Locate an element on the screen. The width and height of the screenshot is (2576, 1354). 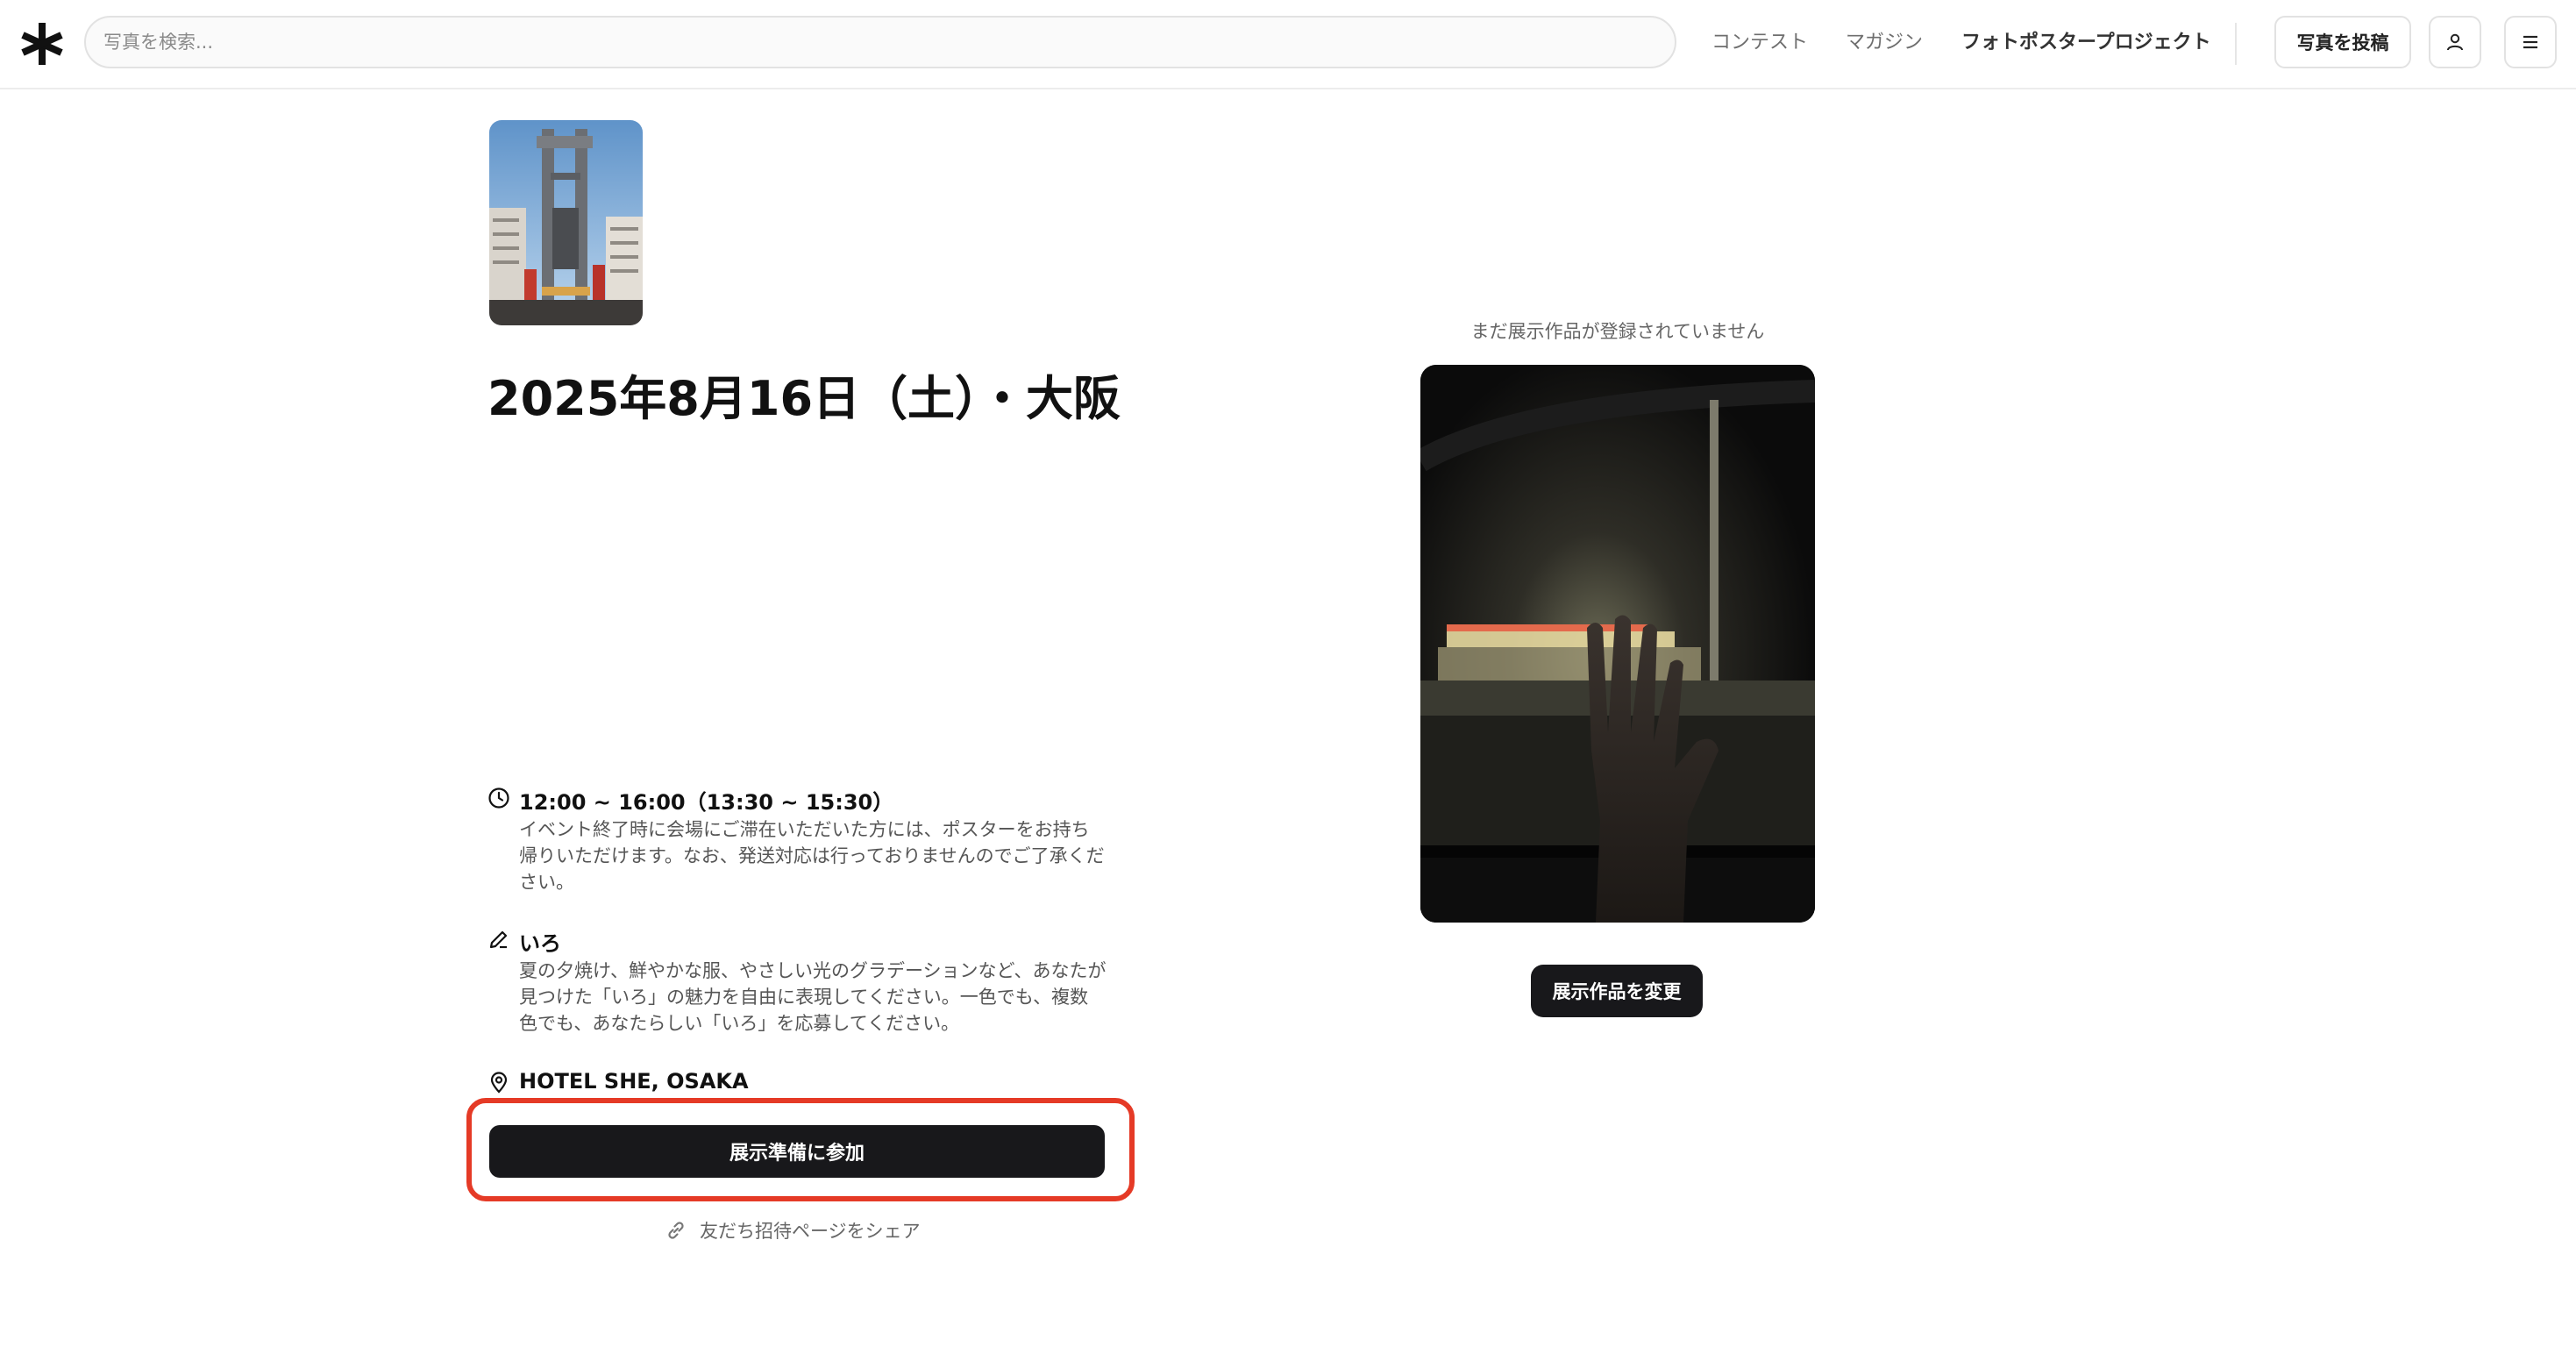
map-pin-icon is located at coordinates (499, 1083).